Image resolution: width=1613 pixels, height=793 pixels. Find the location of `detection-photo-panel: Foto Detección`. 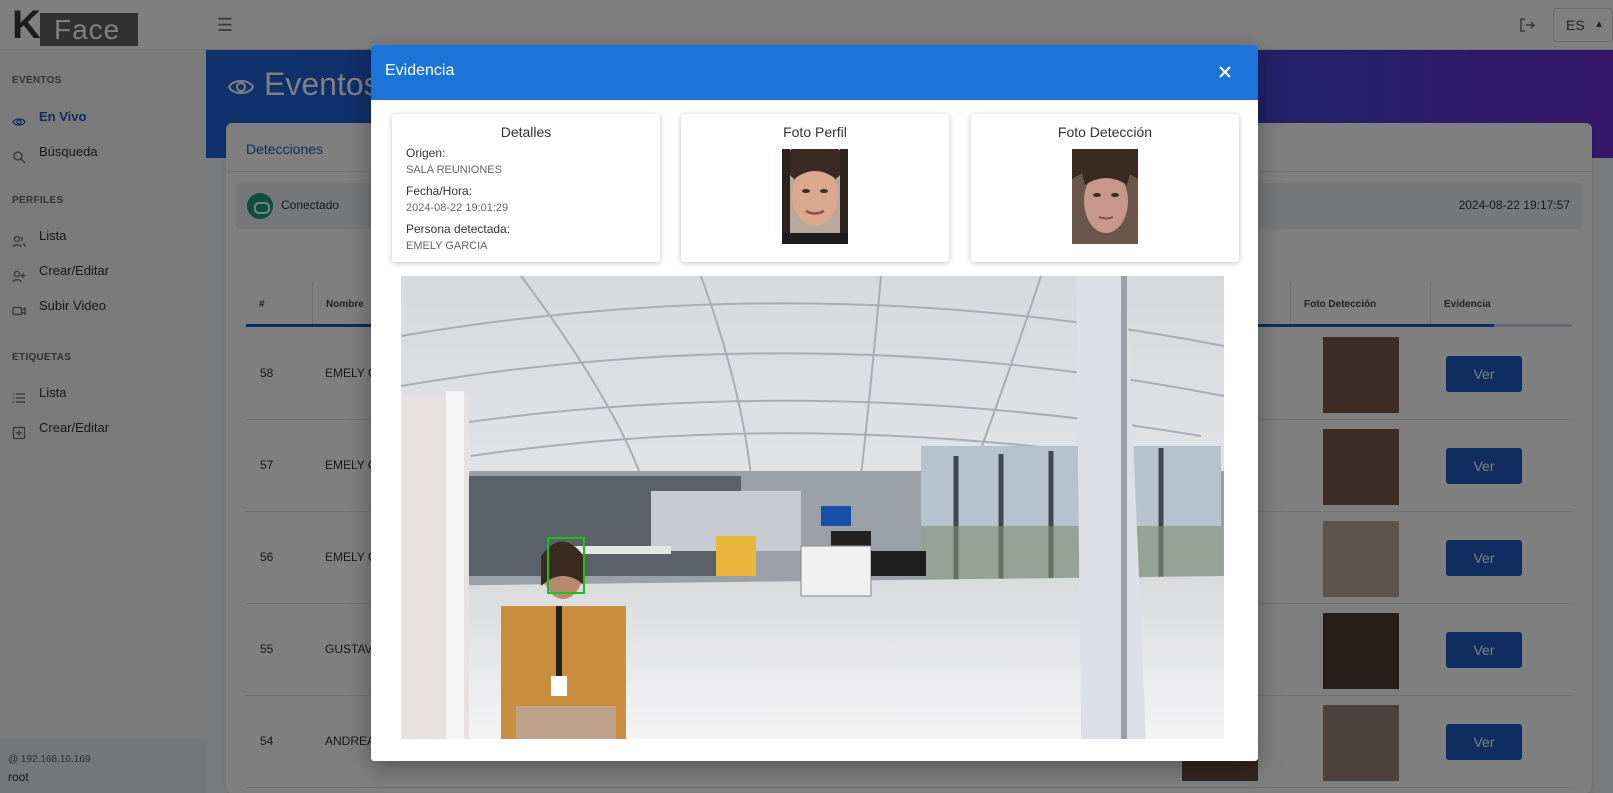

detection-photo-panel: Foto Detección is located at coordinates (1105, 188).